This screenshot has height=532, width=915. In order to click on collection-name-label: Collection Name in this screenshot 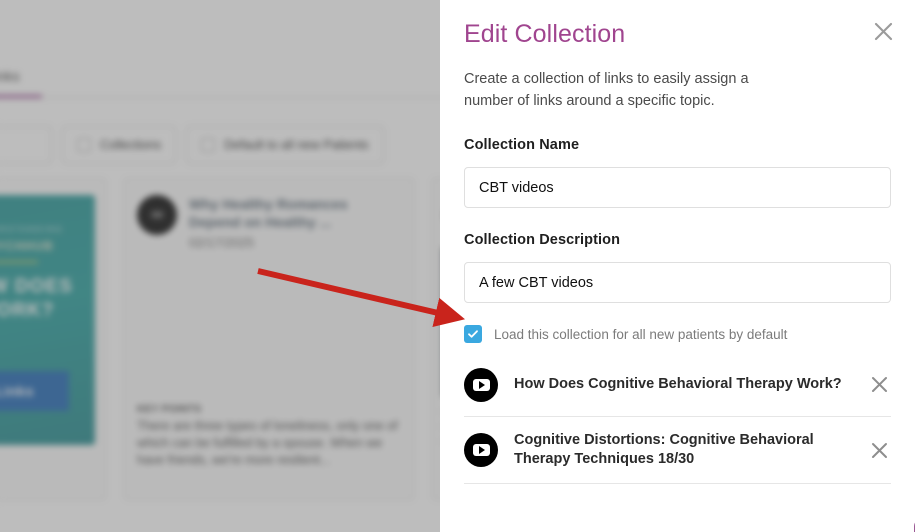, I will do `click(522, 145)`.